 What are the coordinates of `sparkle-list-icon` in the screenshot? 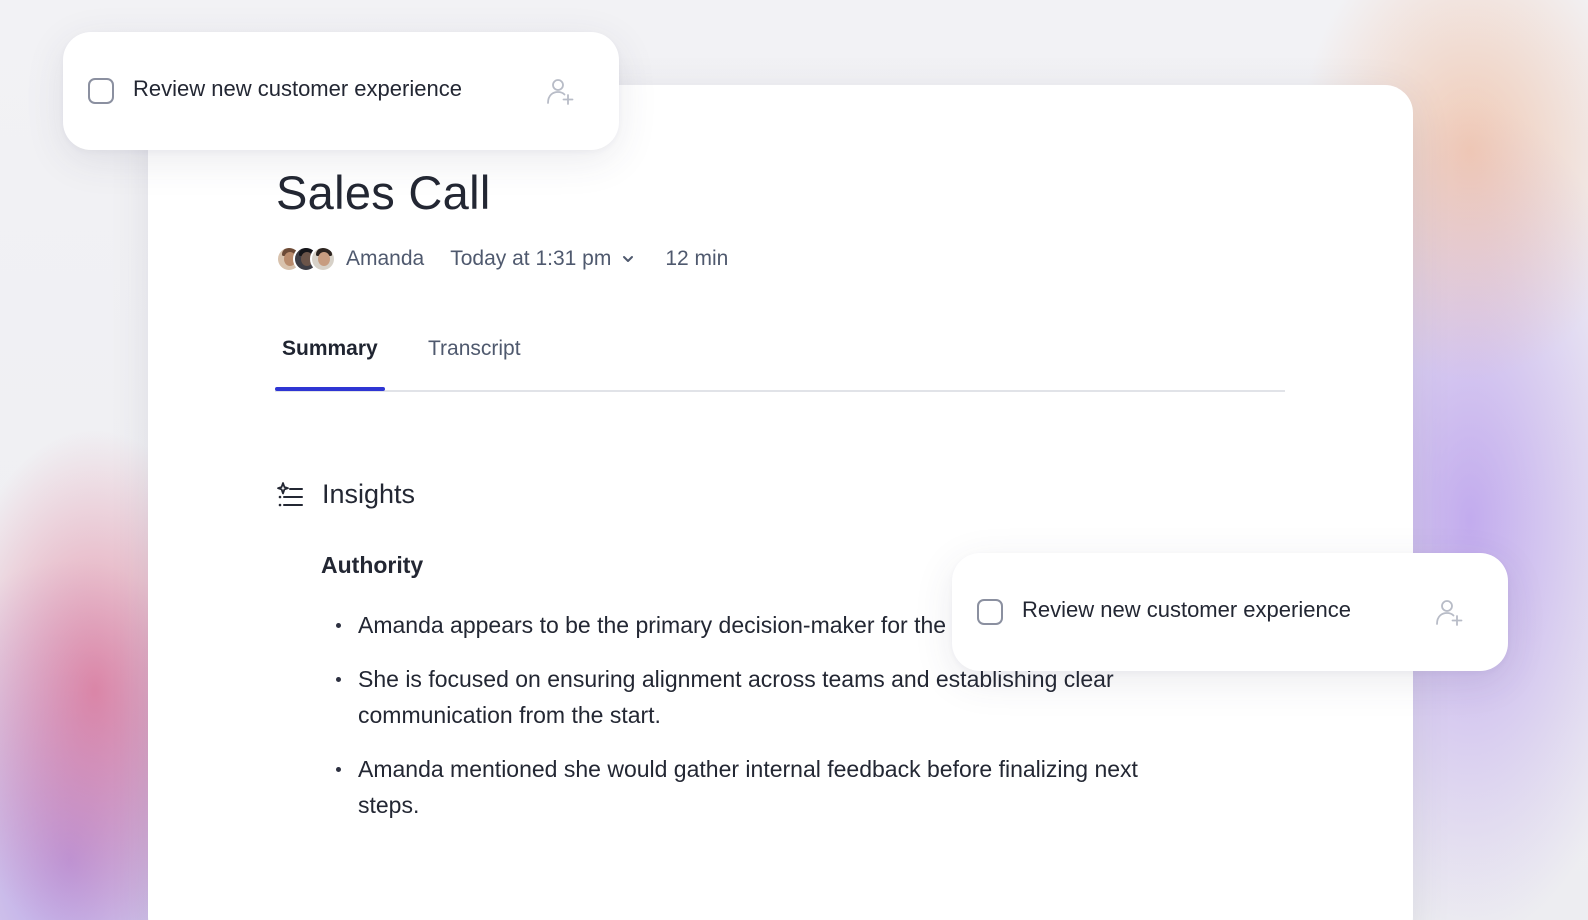 It's located at (290, 493).